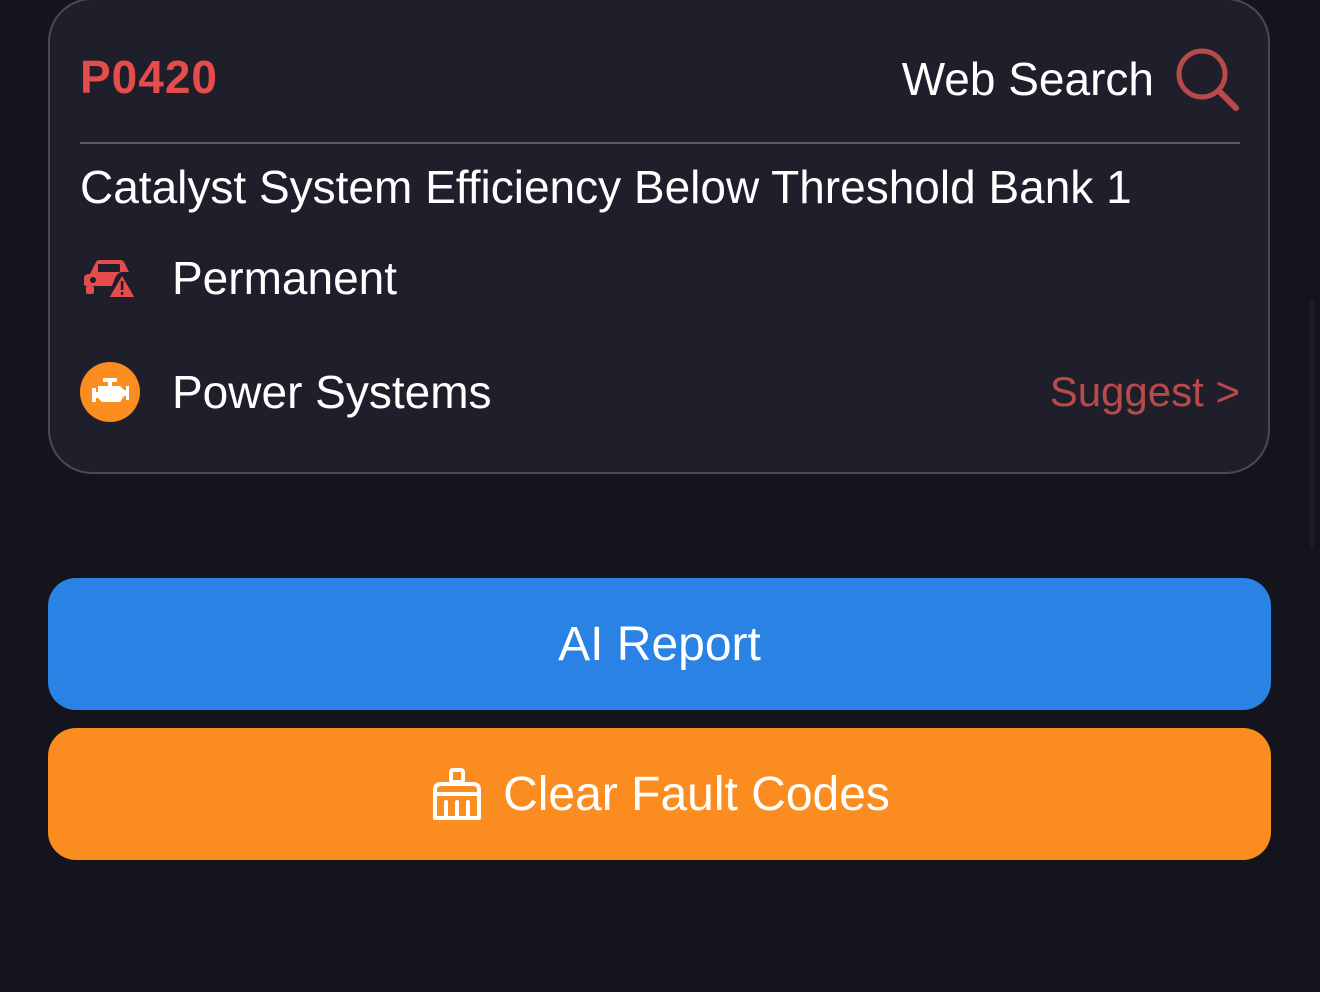 The height and width of the screenshot is (992, 1320). I want to click on web-search-button: Web Search, so click(1071, 79).